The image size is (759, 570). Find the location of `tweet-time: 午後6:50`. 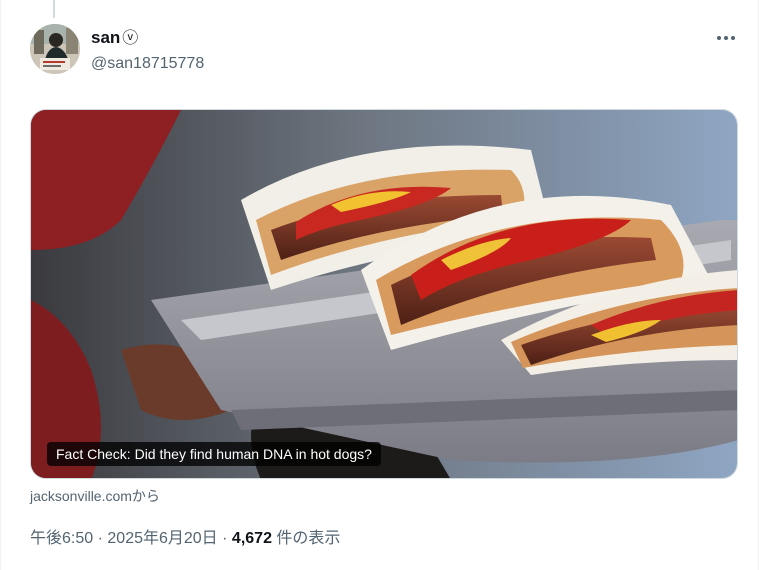

tweet-time: 午後6:50 is located at coordinates (61, 538).